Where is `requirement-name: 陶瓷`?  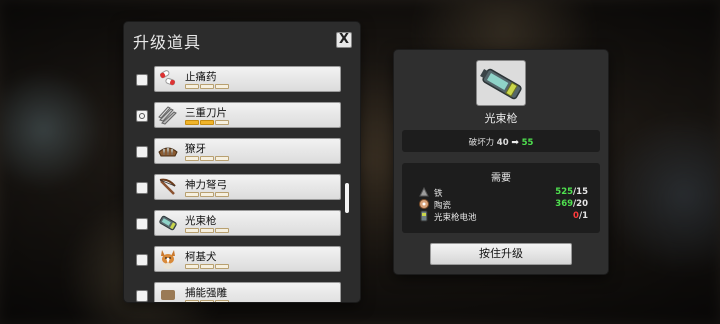 requirement-name: 陶瓷 is located at coordinates (443, 206).